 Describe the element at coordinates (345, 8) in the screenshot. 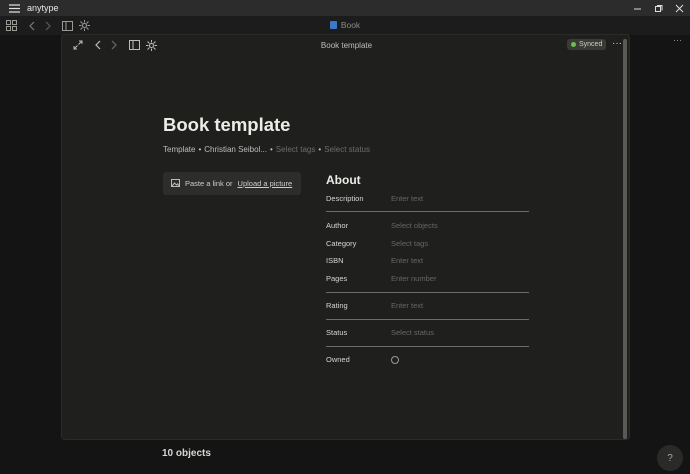

I see `title-bar: anytype` at that location.